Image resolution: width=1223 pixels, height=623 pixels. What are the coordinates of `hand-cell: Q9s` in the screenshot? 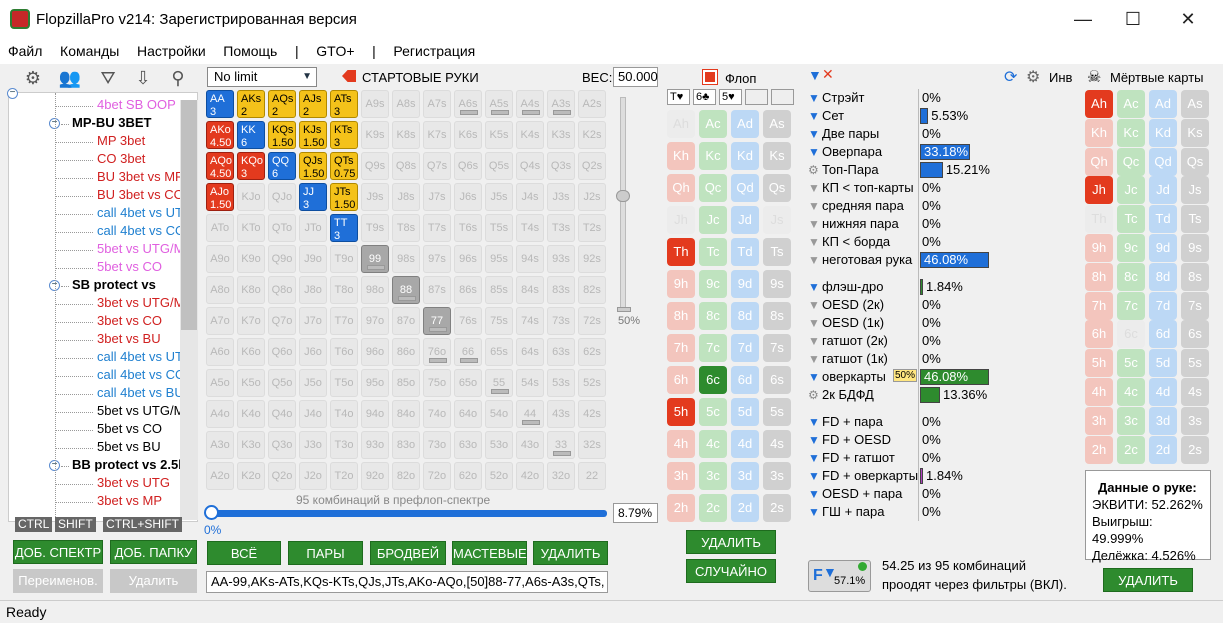 It's located at (375, 166).